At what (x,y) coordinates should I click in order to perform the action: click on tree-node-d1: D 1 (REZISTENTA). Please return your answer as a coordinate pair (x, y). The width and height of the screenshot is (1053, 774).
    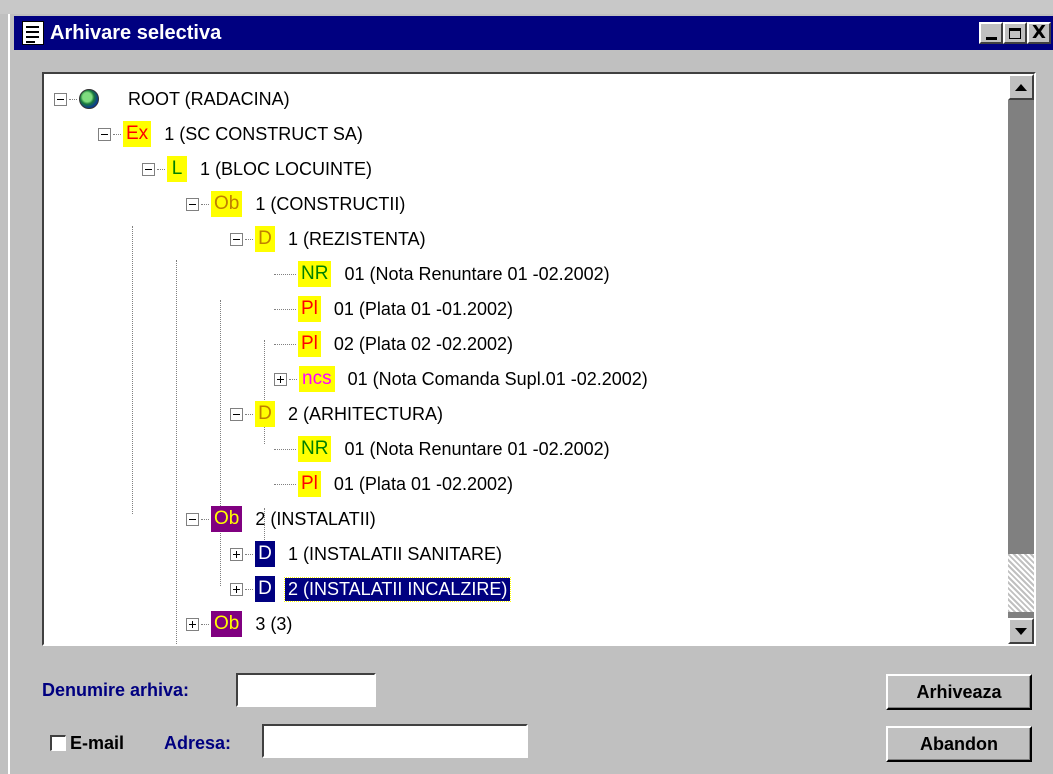
    Looking at the image, I should click on (329, 239).